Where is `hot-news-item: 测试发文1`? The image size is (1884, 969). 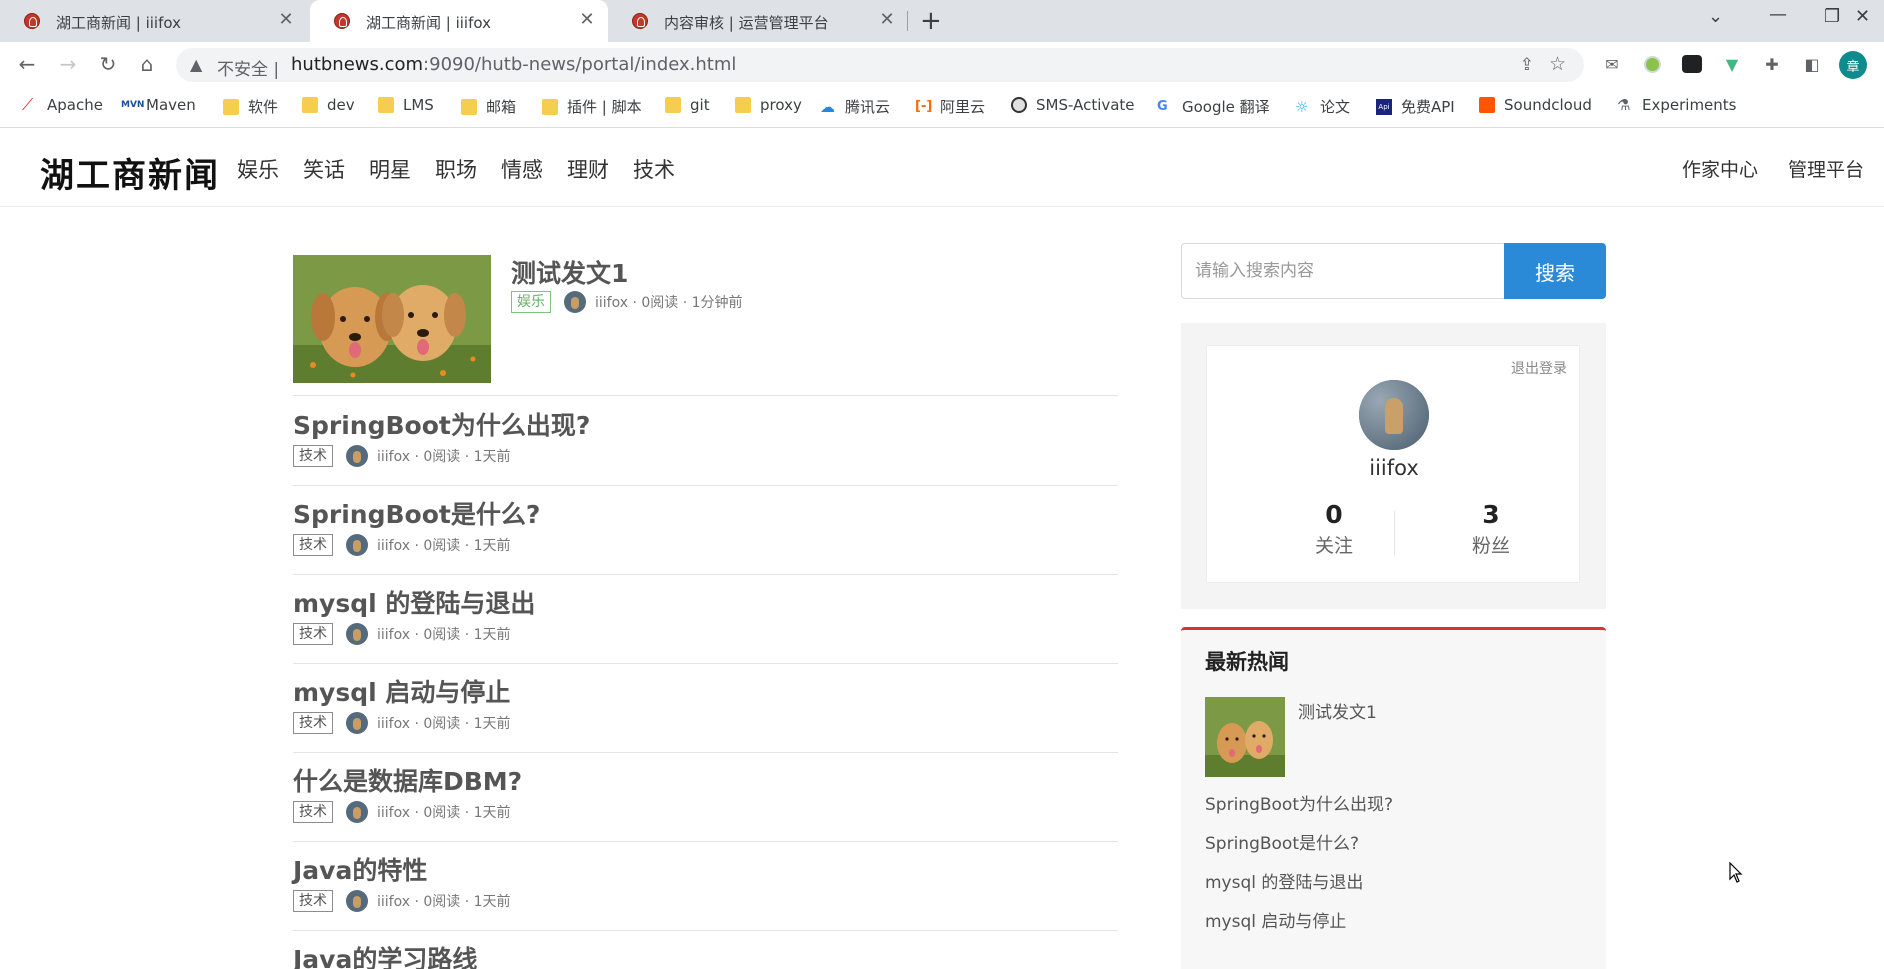
hot-news-item: 测试发文1 is located at coordinates (1337, 710).